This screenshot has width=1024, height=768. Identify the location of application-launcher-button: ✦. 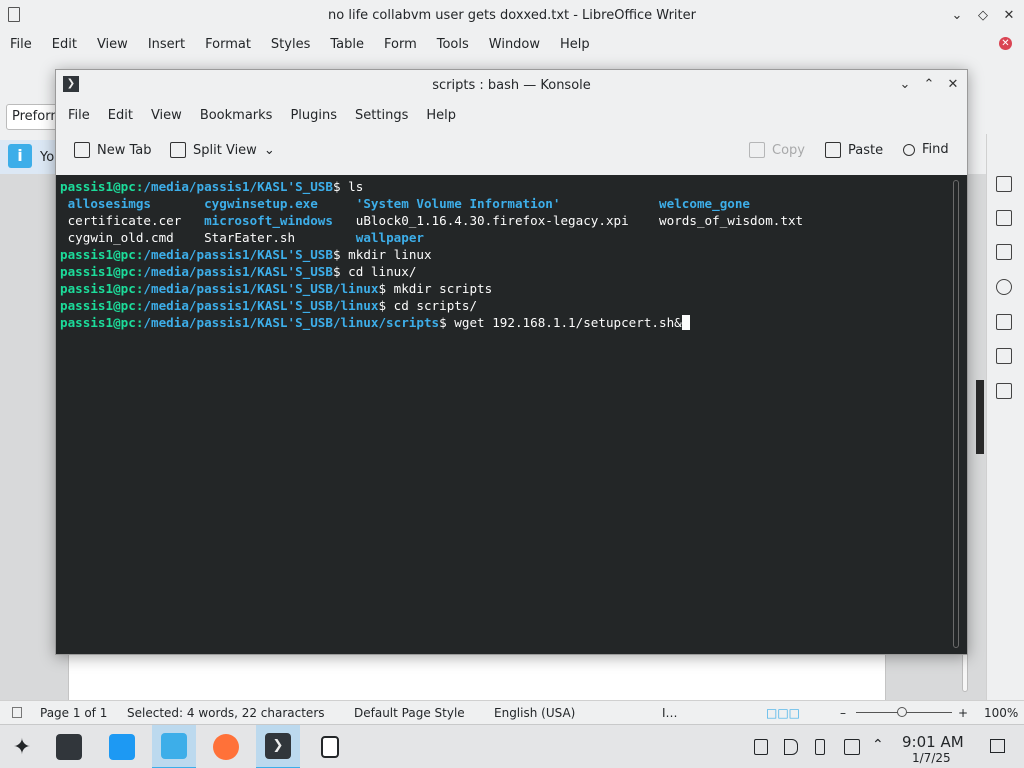
(22, 746).